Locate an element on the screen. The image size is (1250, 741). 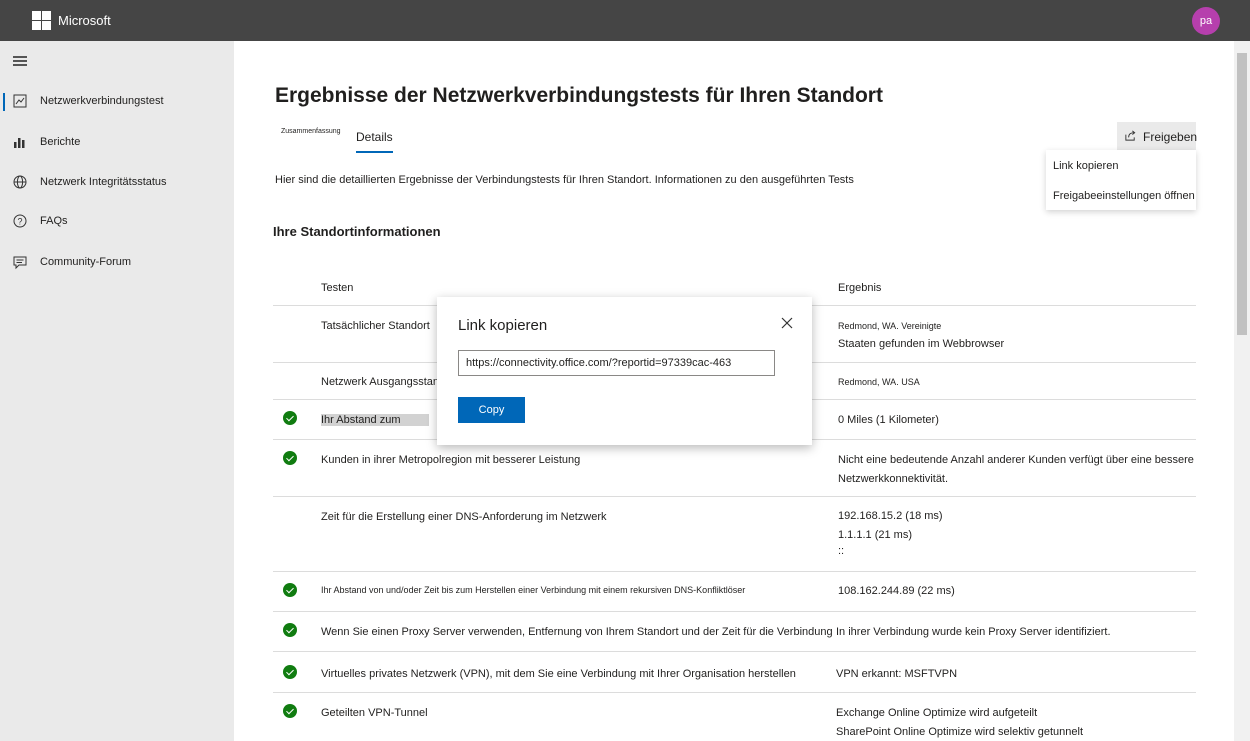
dialog-title: Link kopieren is located at coordinates (503, 325).